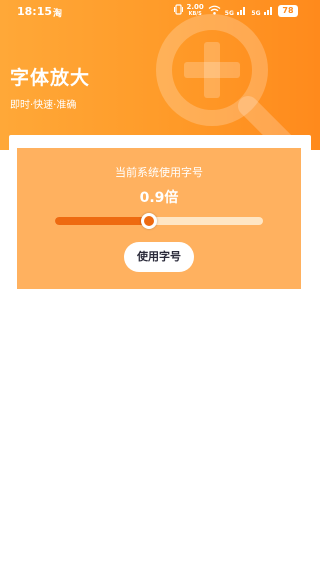  I want to click on vibrate-icon, so click(178, 11).